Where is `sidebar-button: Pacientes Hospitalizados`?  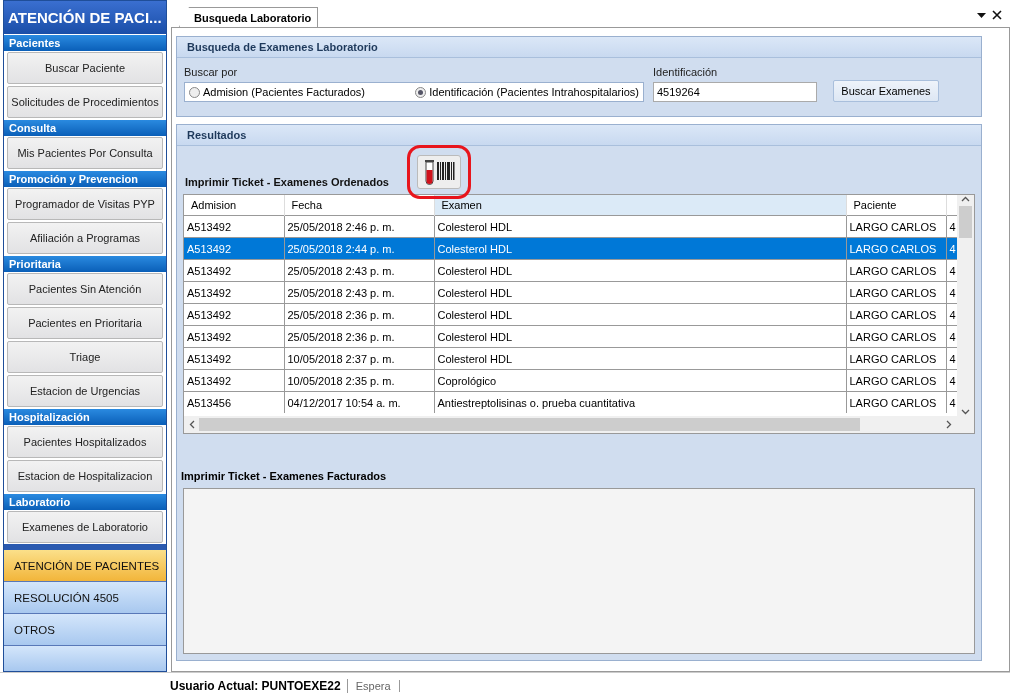 sidebar-button: Pacientes Hospitalizados is located at coordinates (85, 442).